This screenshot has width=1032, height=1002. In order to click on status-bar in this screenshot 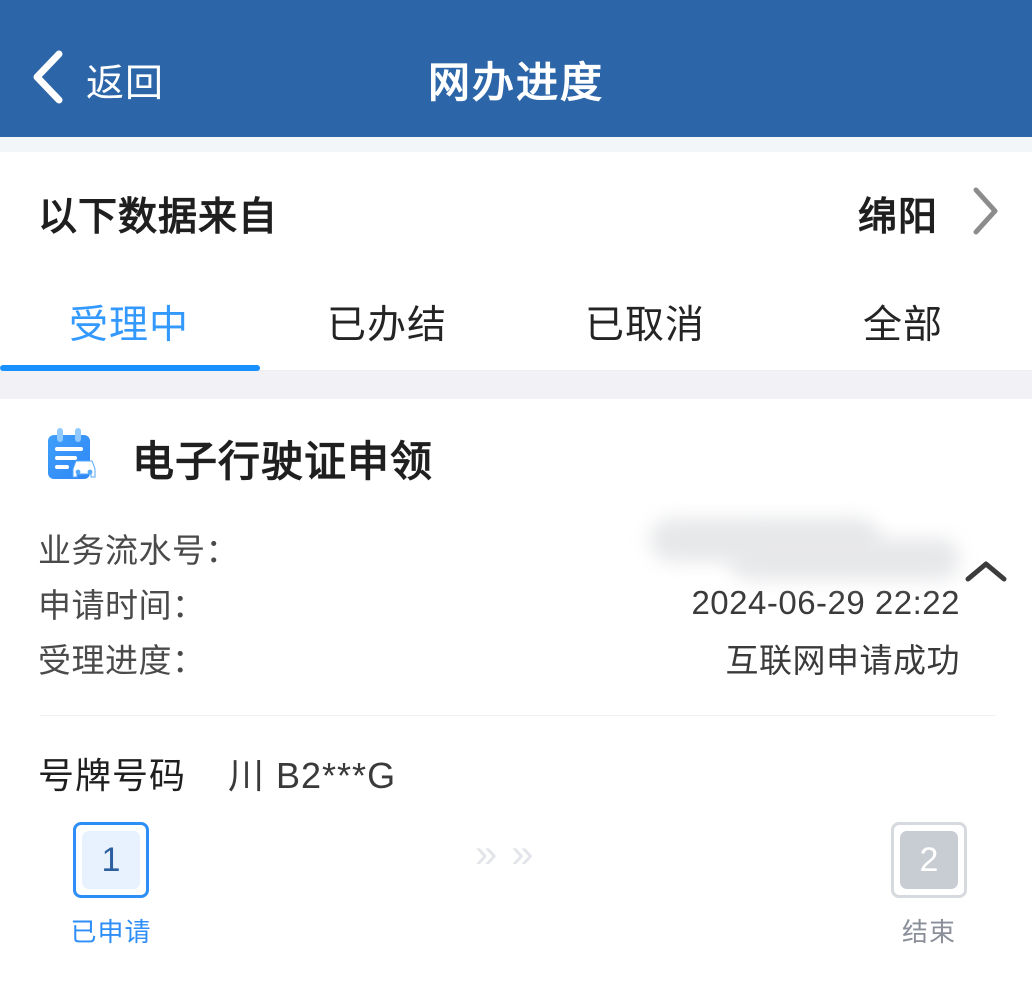, I will do `click(516, 11)`.